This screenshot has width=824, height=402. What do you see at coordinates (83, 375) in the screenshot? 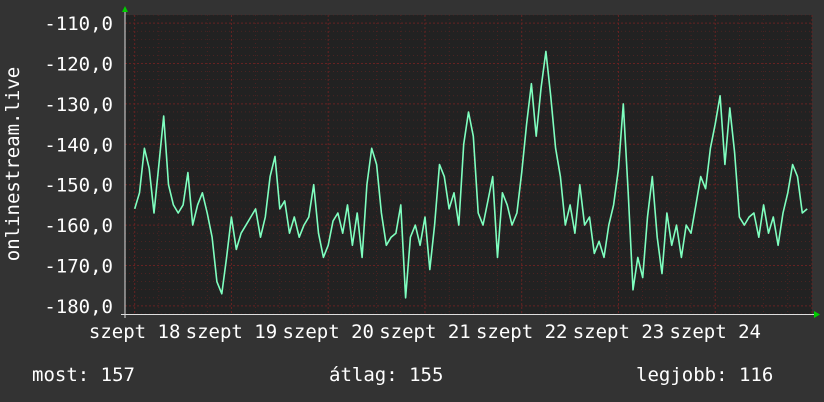
I see `stat-current: most: 157` at bounding box center [83, 375].